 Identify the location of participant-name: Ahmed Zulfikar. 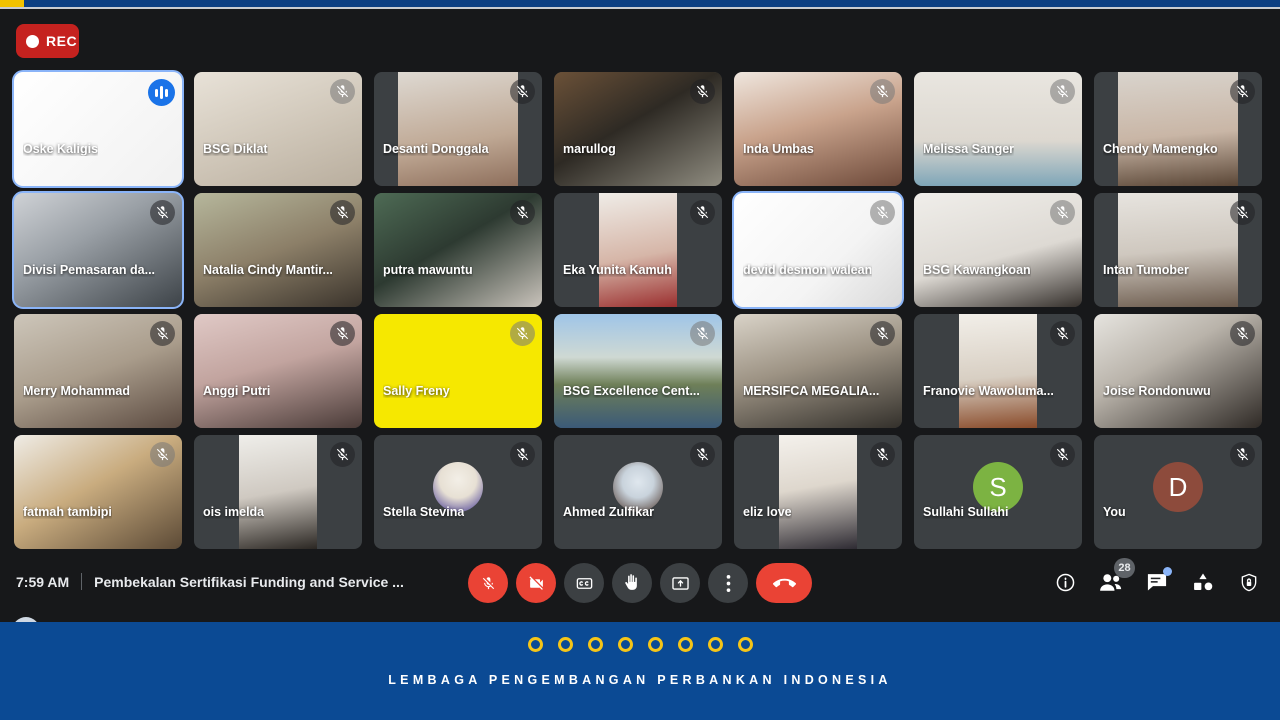
(608, 512).